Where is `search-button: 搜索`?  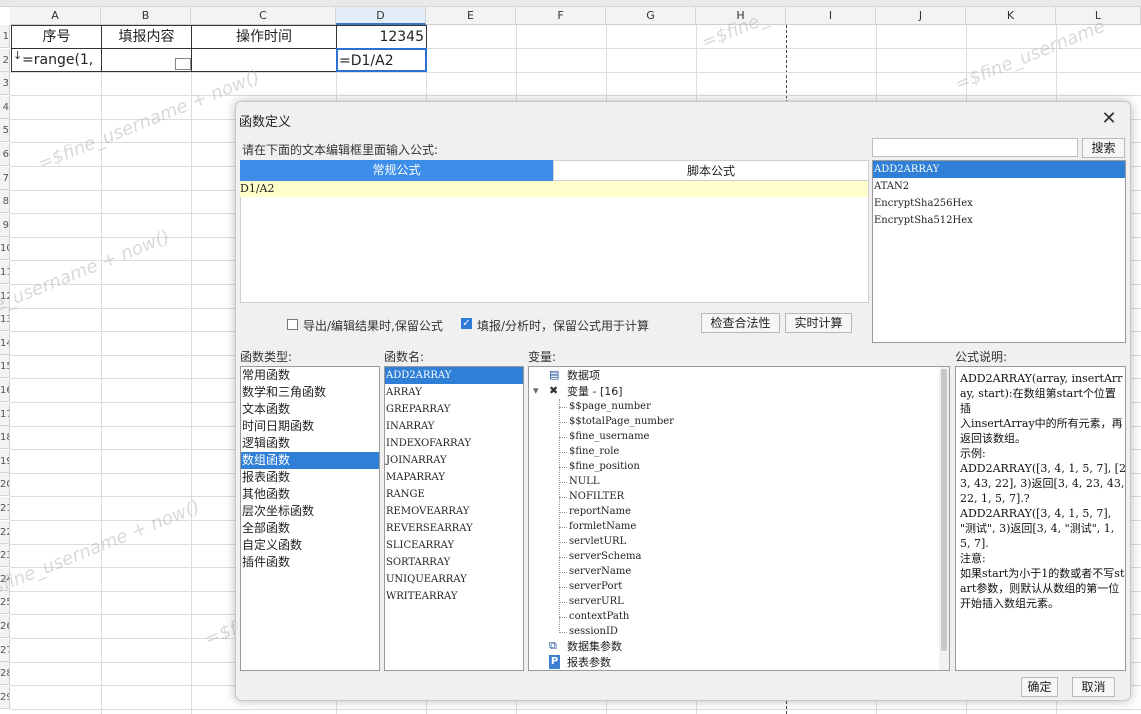
search-button: 搜索 is located at coordinates (1103, 148).